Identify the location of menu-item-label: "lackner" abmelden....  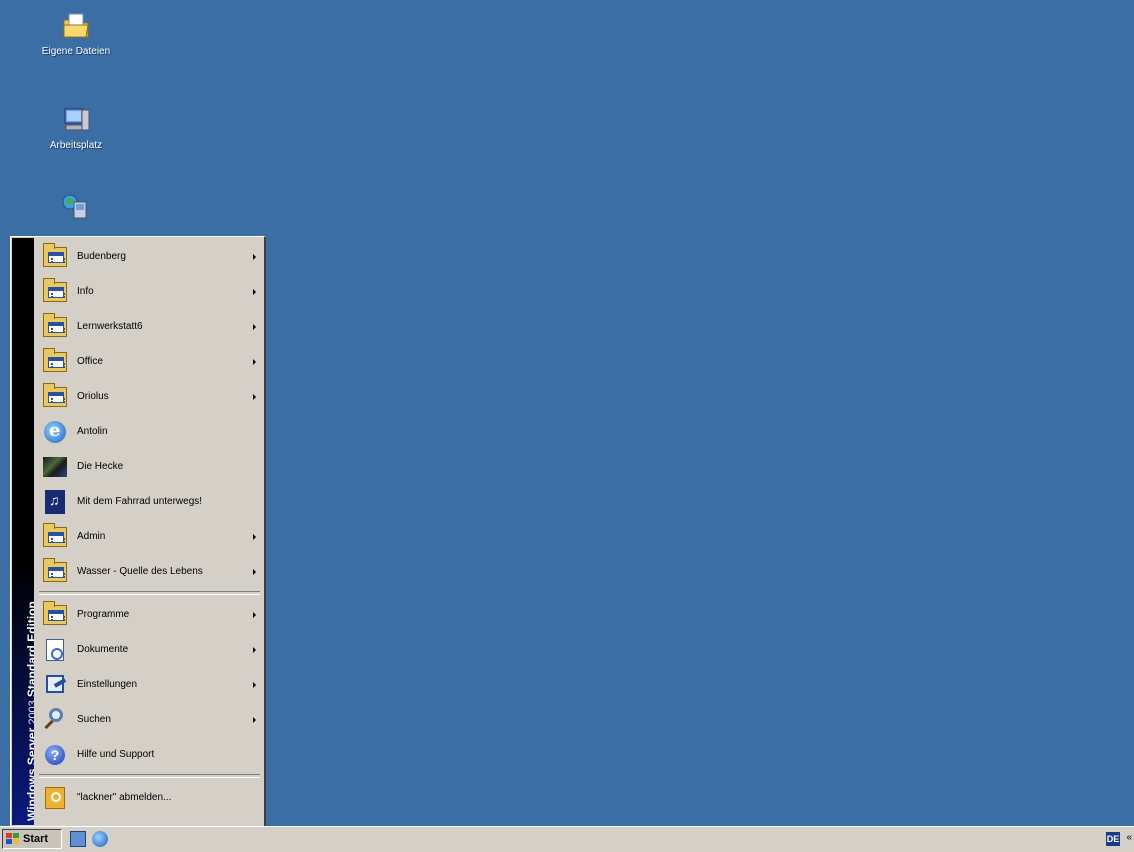
(124, 797).